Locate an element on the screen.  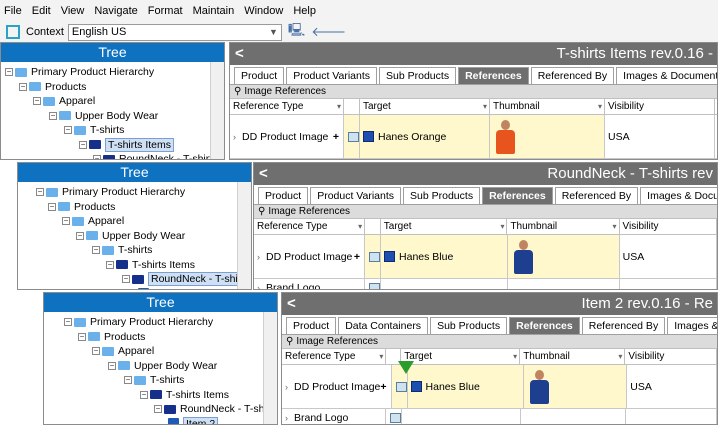
menu-item-edit: Edit is located at coordinates (41, 11).